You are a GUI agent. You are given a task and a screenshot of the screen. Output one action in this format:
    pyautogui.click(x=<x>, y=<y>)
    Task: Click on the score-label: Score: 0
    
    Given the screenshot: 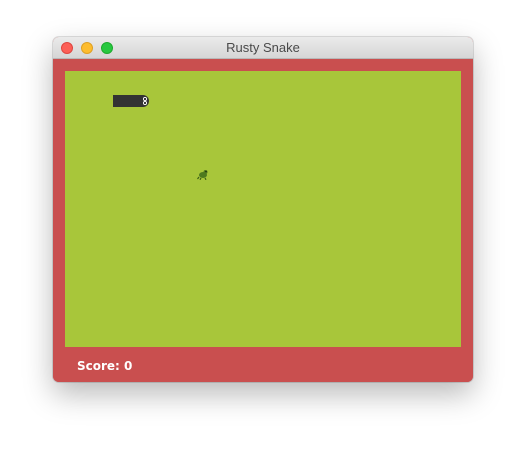 What is the action you would take?
    pyautogui.click(x=105, y=366)
    